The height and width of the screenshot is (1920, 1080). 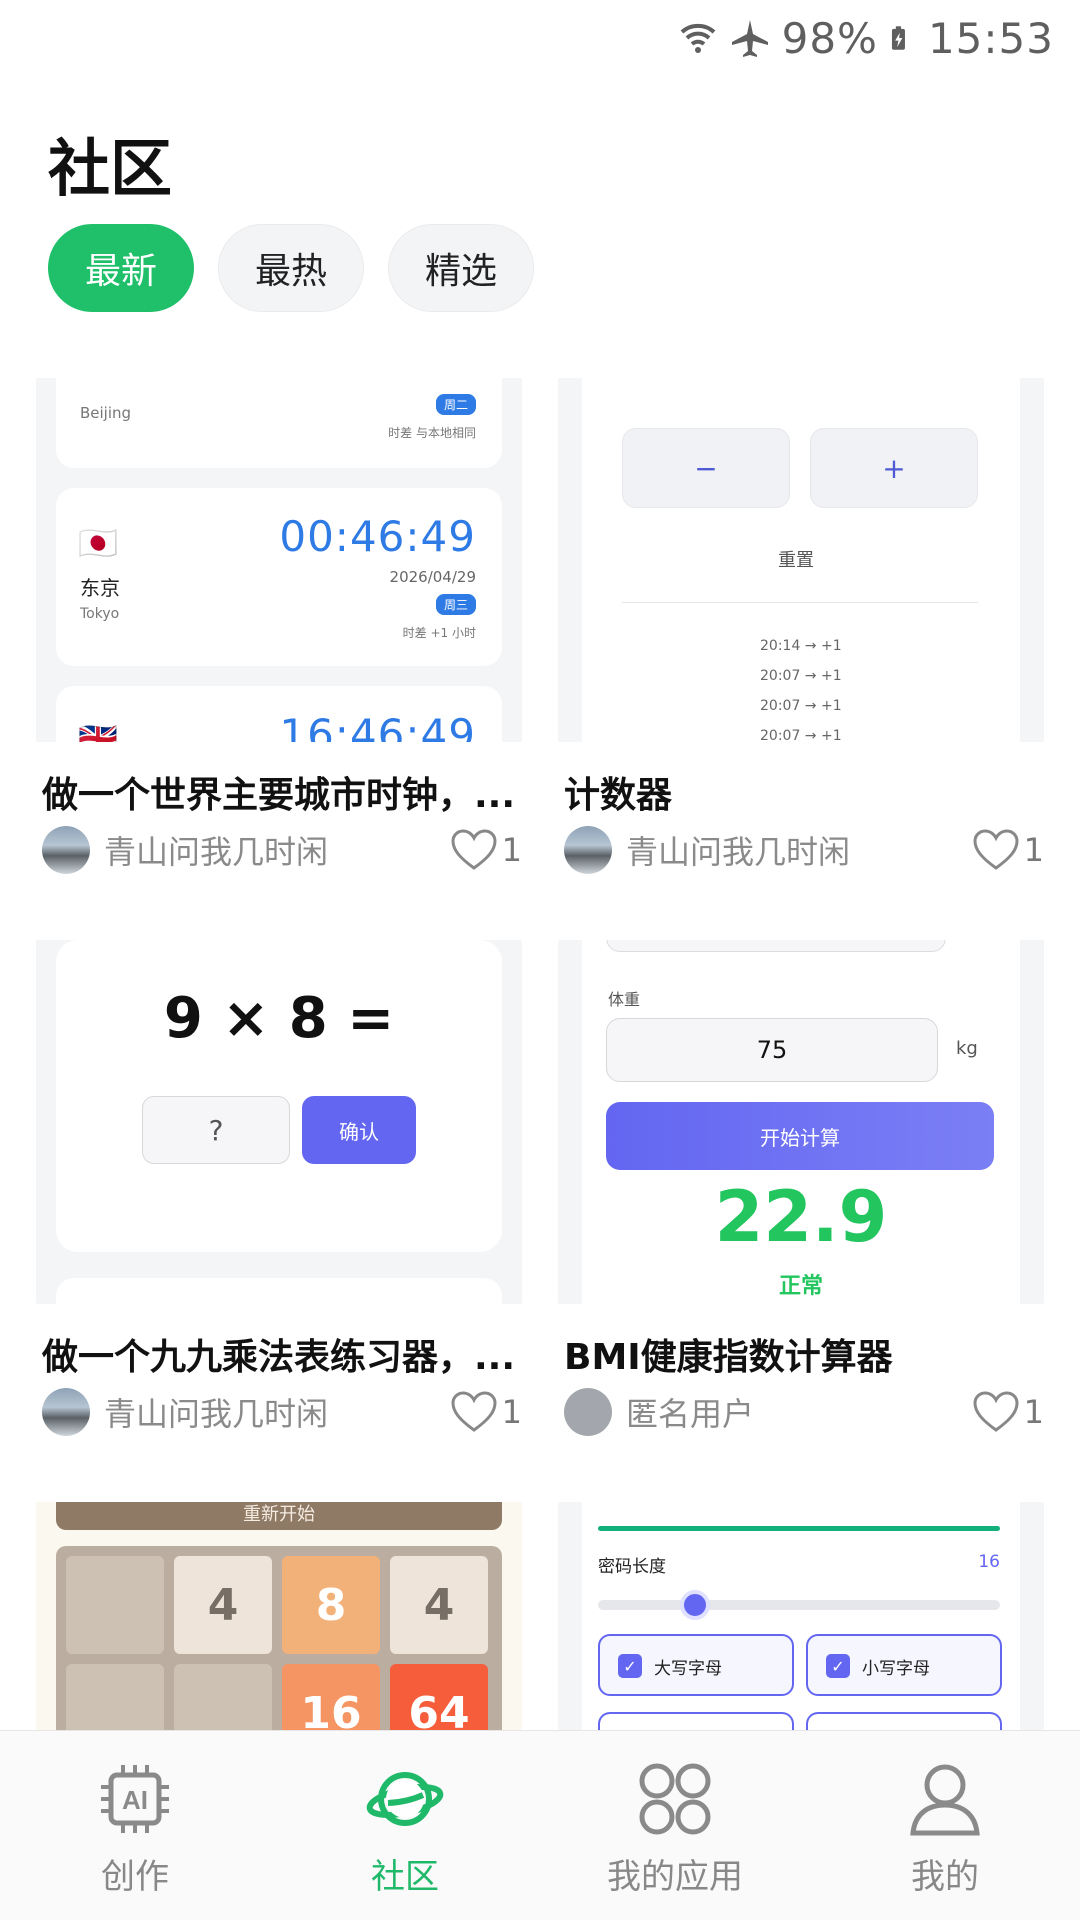 I want to click on quiz-card: 9 × 8 = ? 确认, so click(x=279, y=1096).